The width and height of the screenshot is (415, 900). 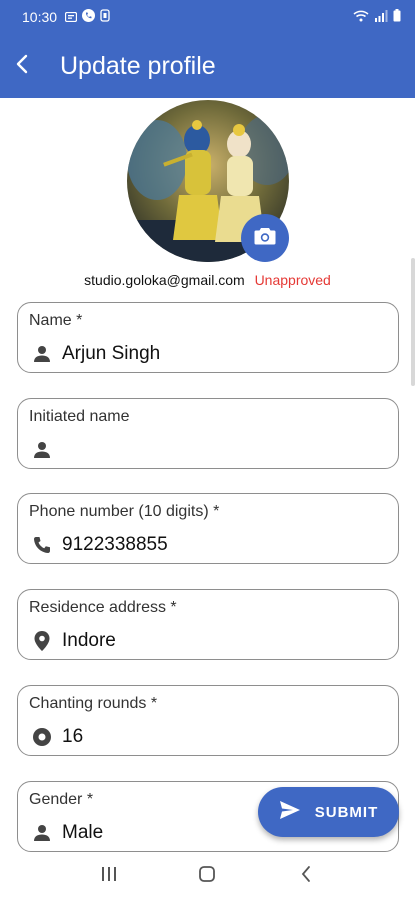 I want to click on chanting-label: Chanting rounds *, so click(x=93, y=703).